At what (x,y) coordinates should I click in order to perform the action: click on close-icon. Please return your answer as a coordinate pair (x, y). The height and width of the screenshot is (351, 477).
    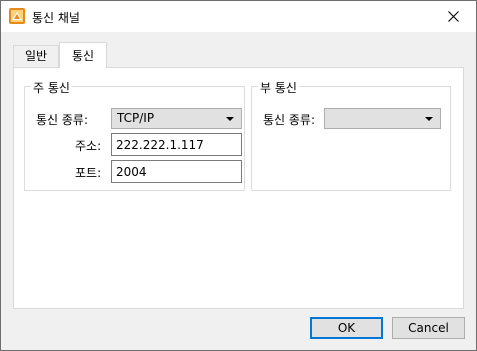
    Looking at the image, I should click on (453, 16).